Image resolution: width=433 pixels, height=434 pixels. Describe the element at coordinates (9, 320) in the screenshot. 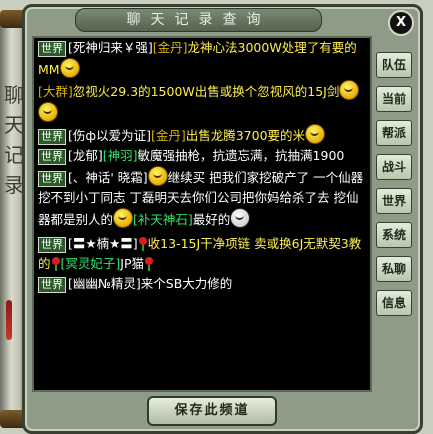

I see `tassel-decoration` at that location.